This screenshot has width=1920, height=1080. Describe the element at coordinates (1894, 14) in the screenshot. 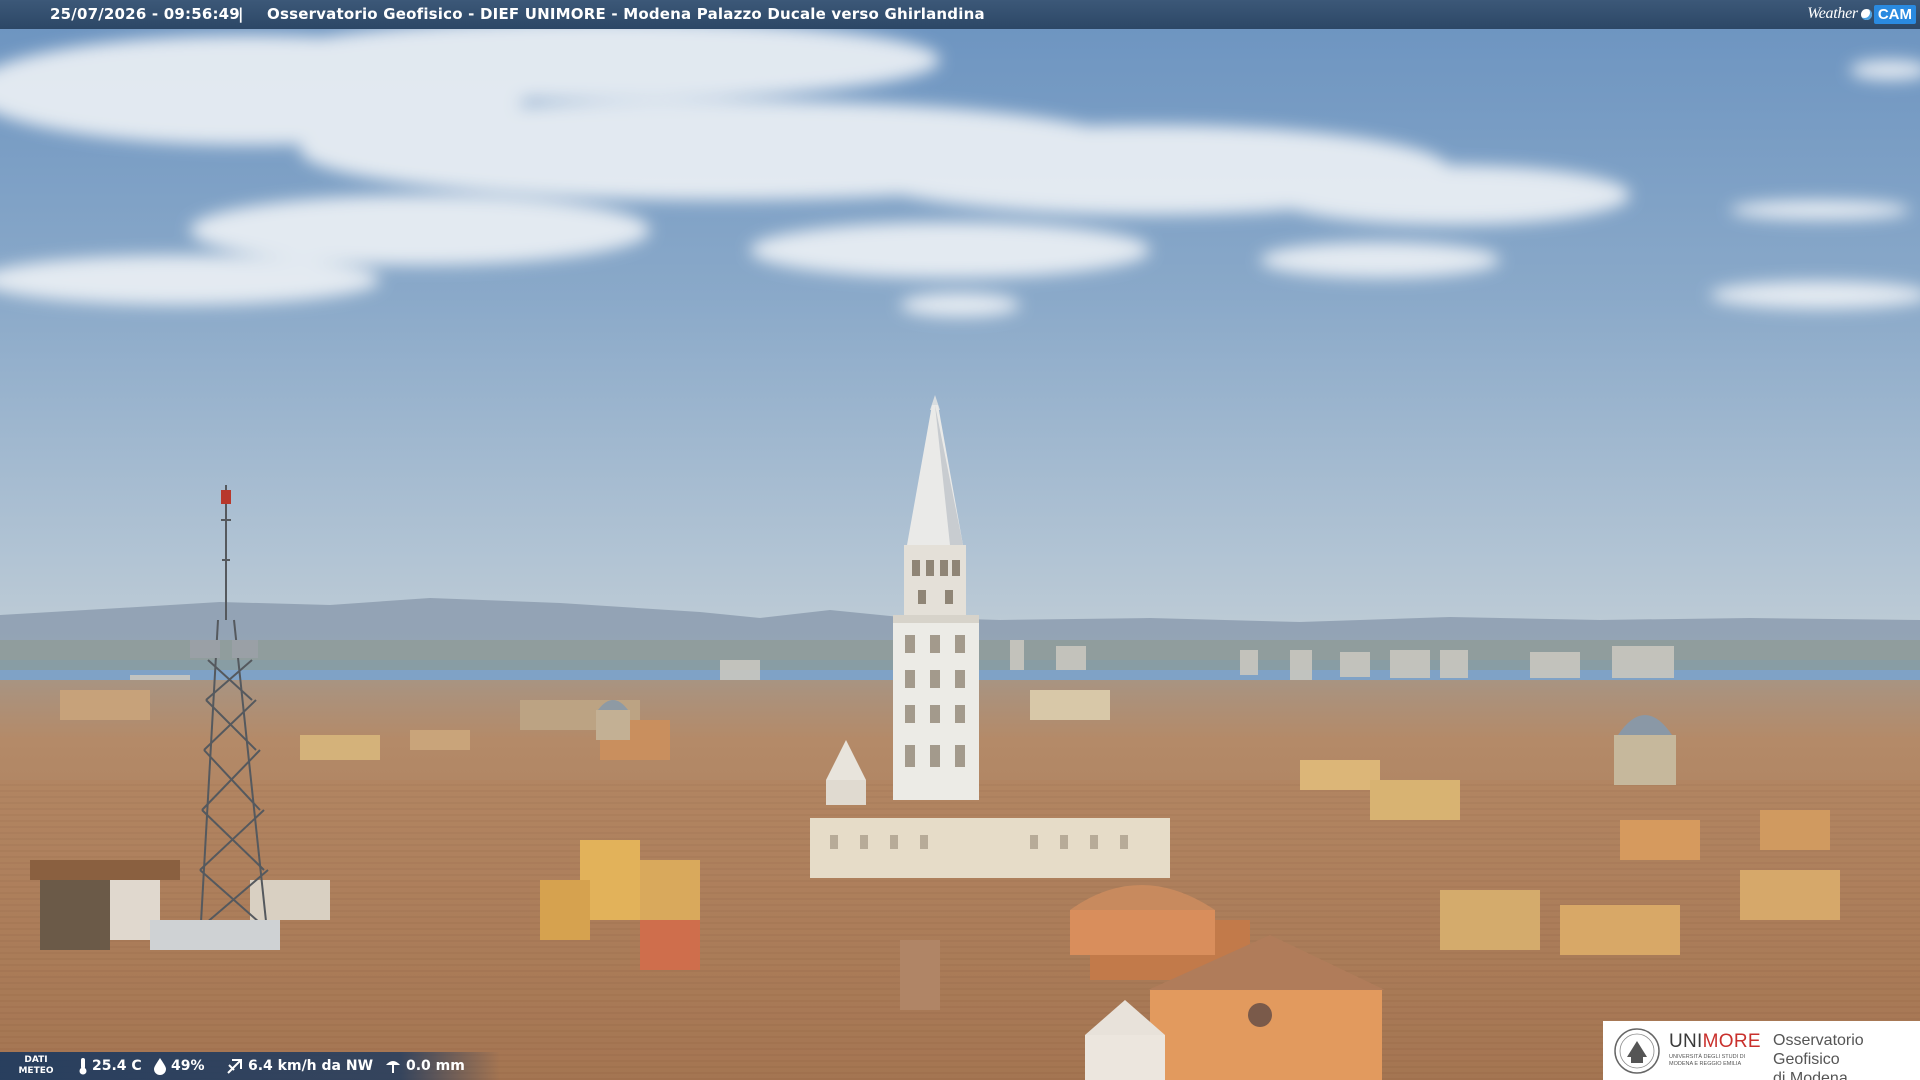

I see `weathercam-cam-text: CAM` at that location.